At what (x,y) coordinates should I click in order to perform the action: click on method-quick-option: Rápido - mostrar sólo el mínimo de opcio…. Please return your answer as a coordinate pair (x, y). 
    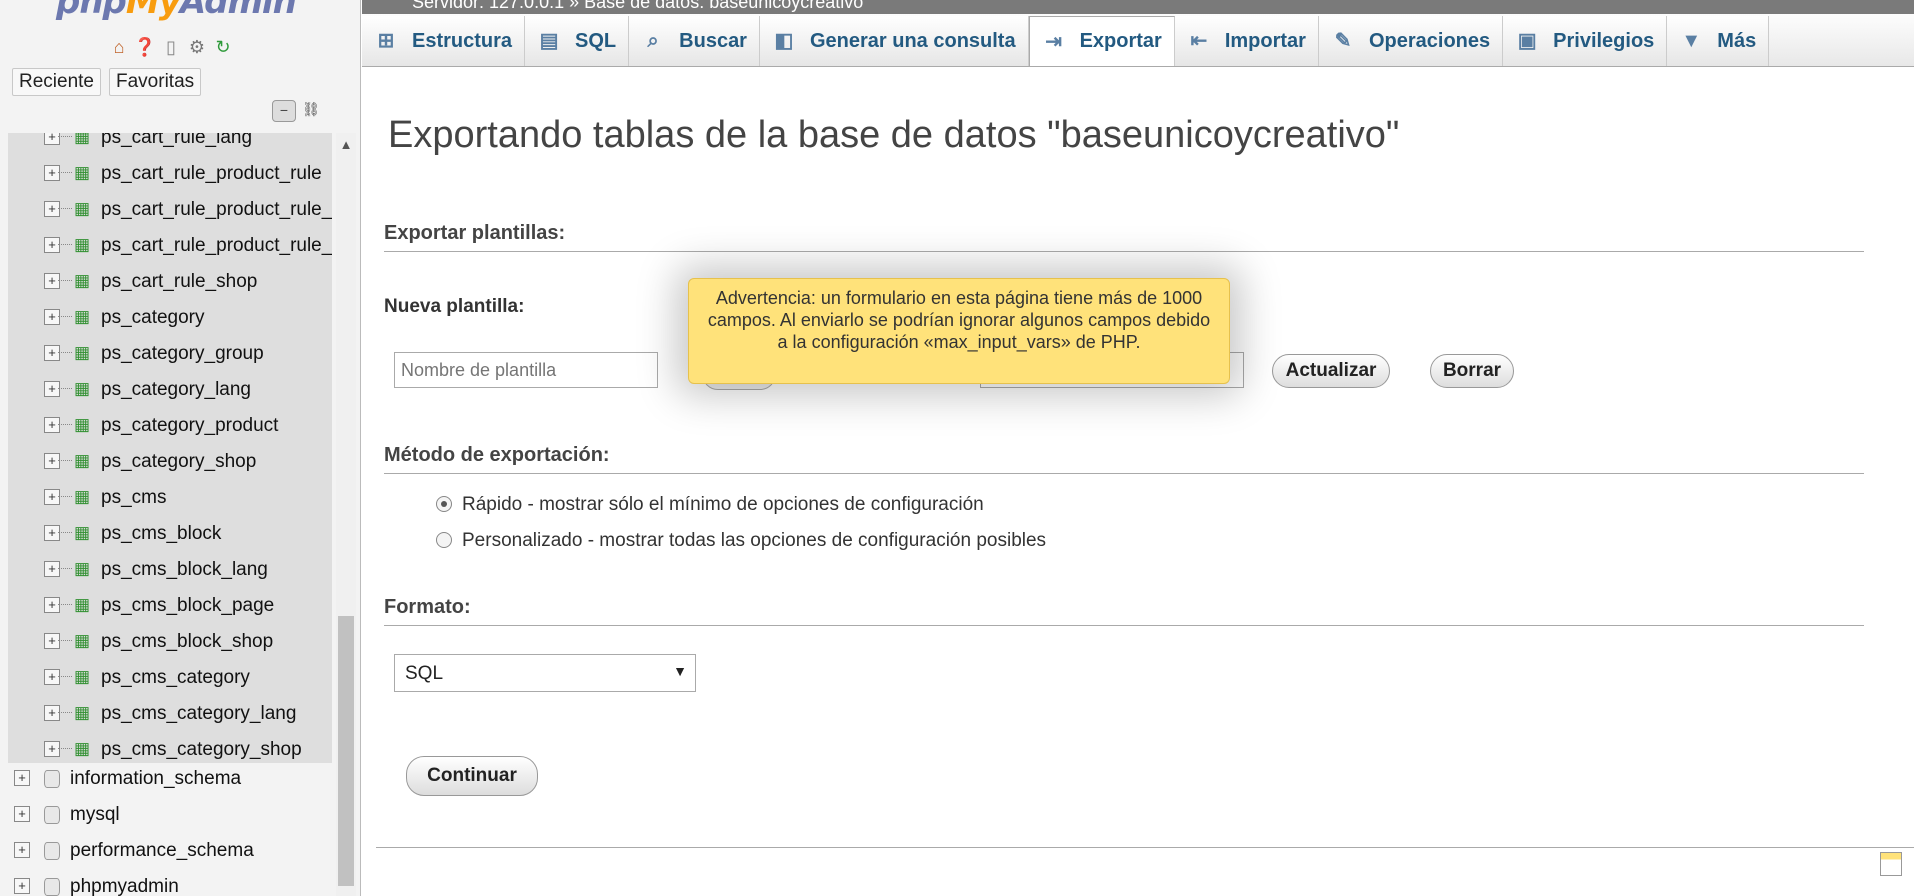
    Looking at the image, I should click on (710, 505).